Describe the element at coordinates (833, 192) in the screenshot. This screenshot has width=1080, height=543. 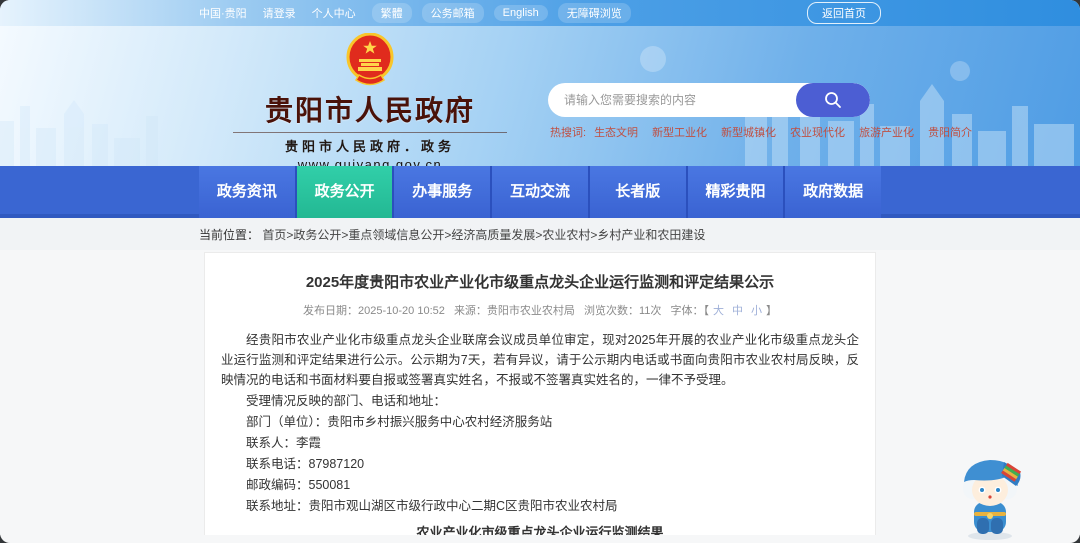
I see `nav-item-政府数据: 政府数据` at that location.